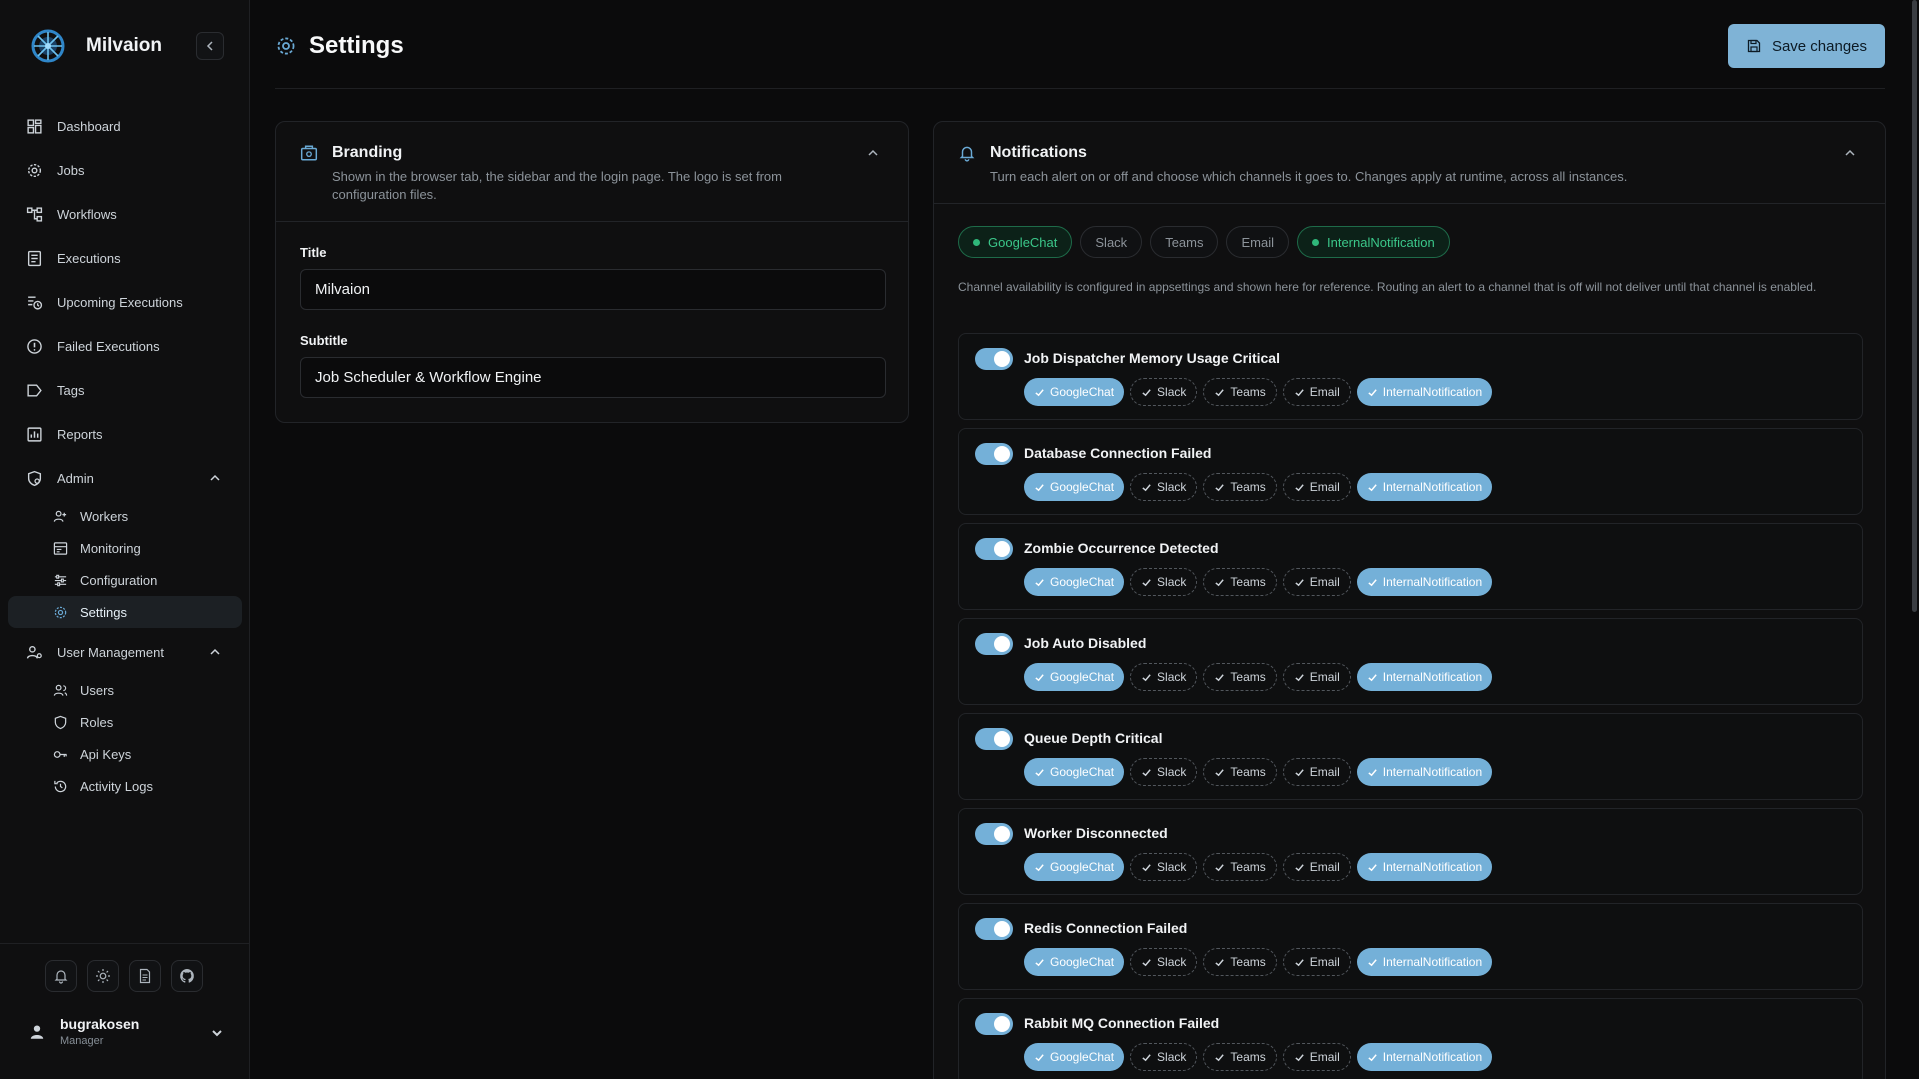 The height and width of the screenshot is (1079, 1919). Describe the element at coordinates (96, 46) in the screenshot. I see `brand: Milvaion` at that location.